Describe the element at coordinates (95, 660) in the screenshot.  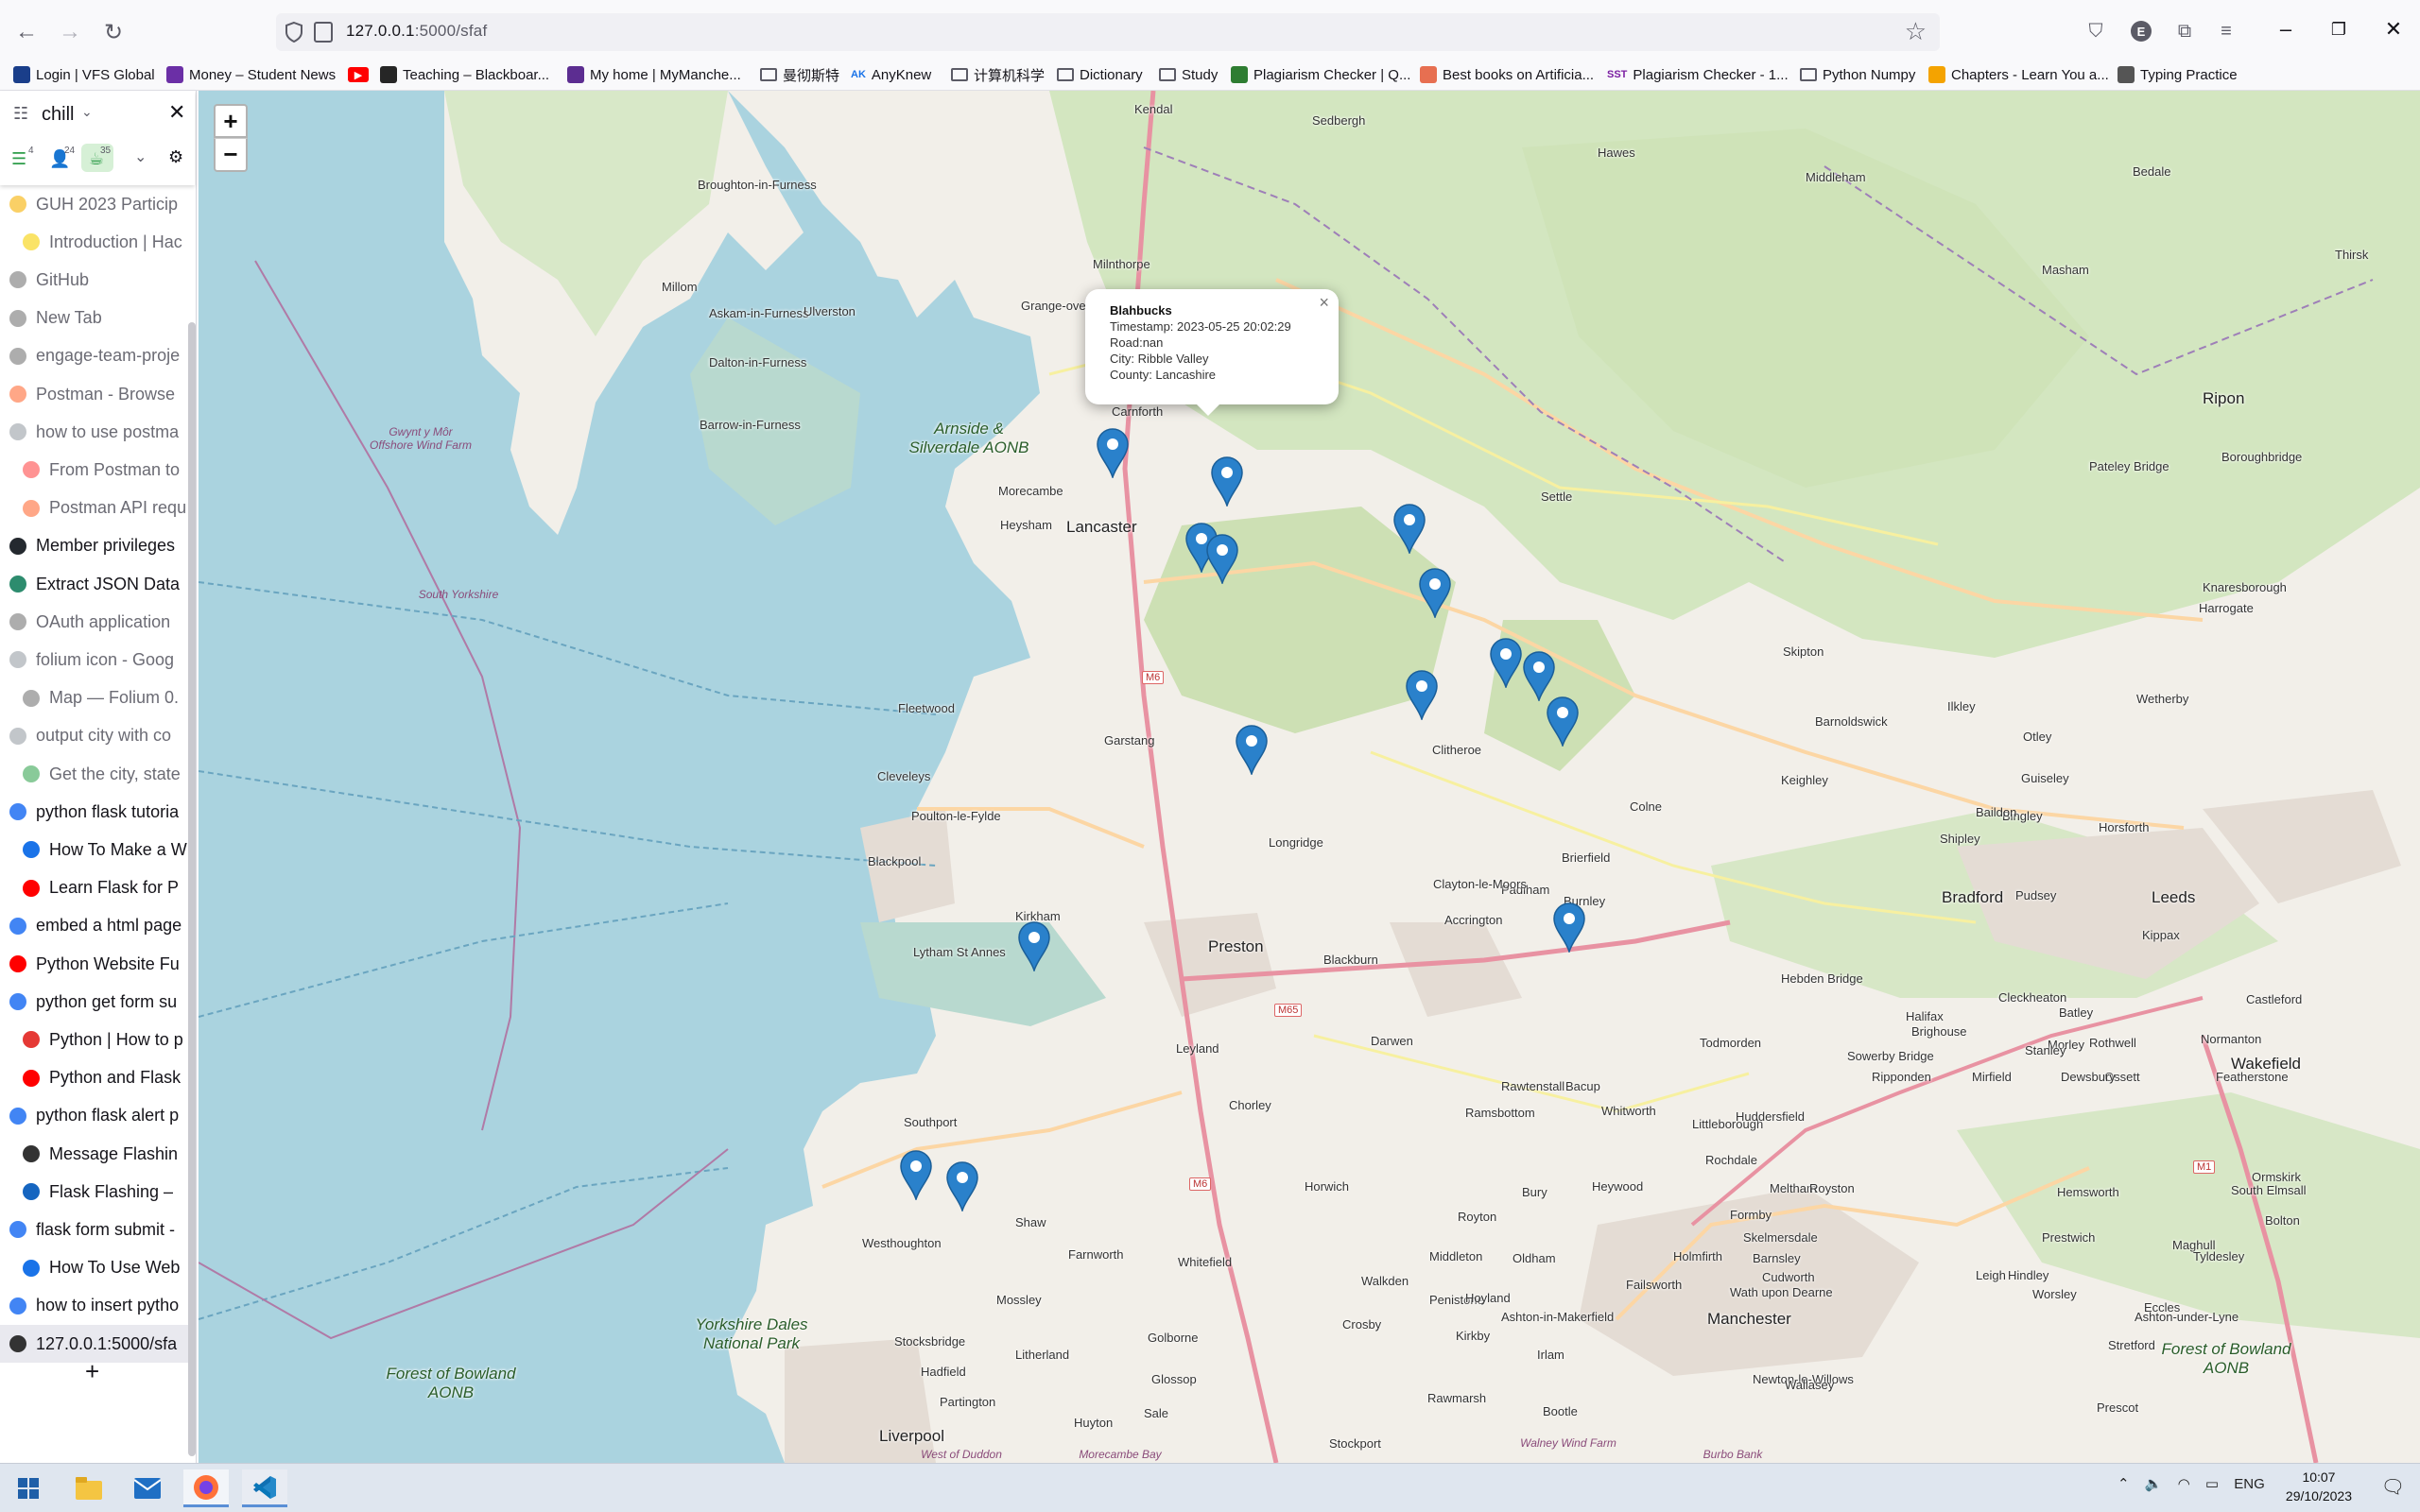
I see `sidebar-tab-item: folium icon - Goog` at that location.